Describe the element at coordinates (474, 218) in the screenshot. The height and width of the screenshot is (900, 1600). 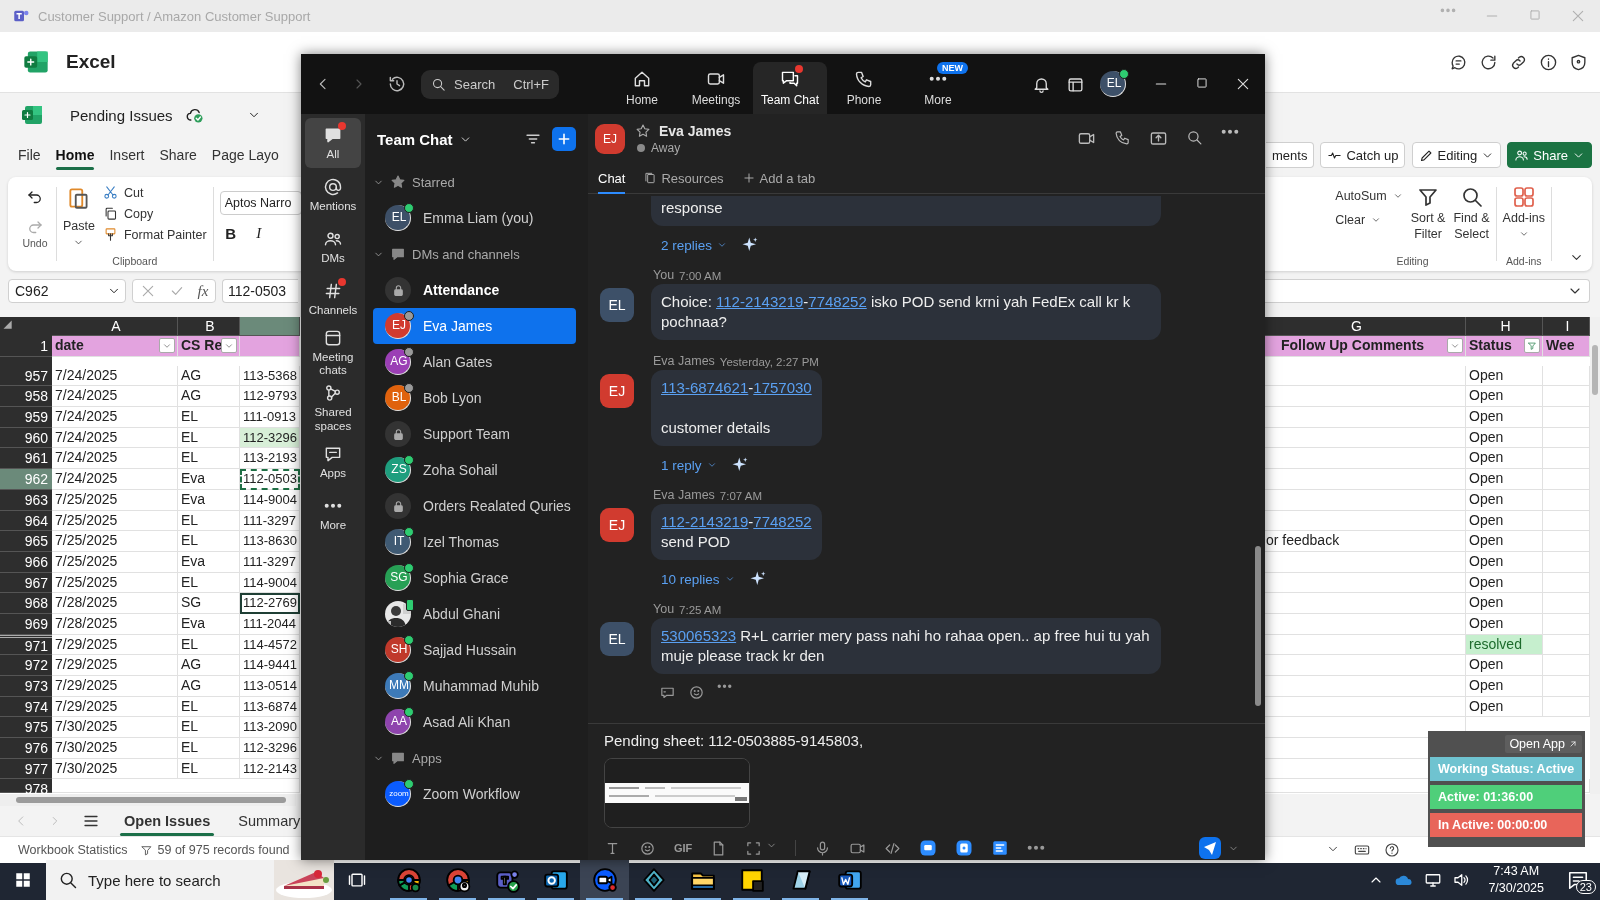
I see `chat-item: EL Emma Liam (you)` at that location.